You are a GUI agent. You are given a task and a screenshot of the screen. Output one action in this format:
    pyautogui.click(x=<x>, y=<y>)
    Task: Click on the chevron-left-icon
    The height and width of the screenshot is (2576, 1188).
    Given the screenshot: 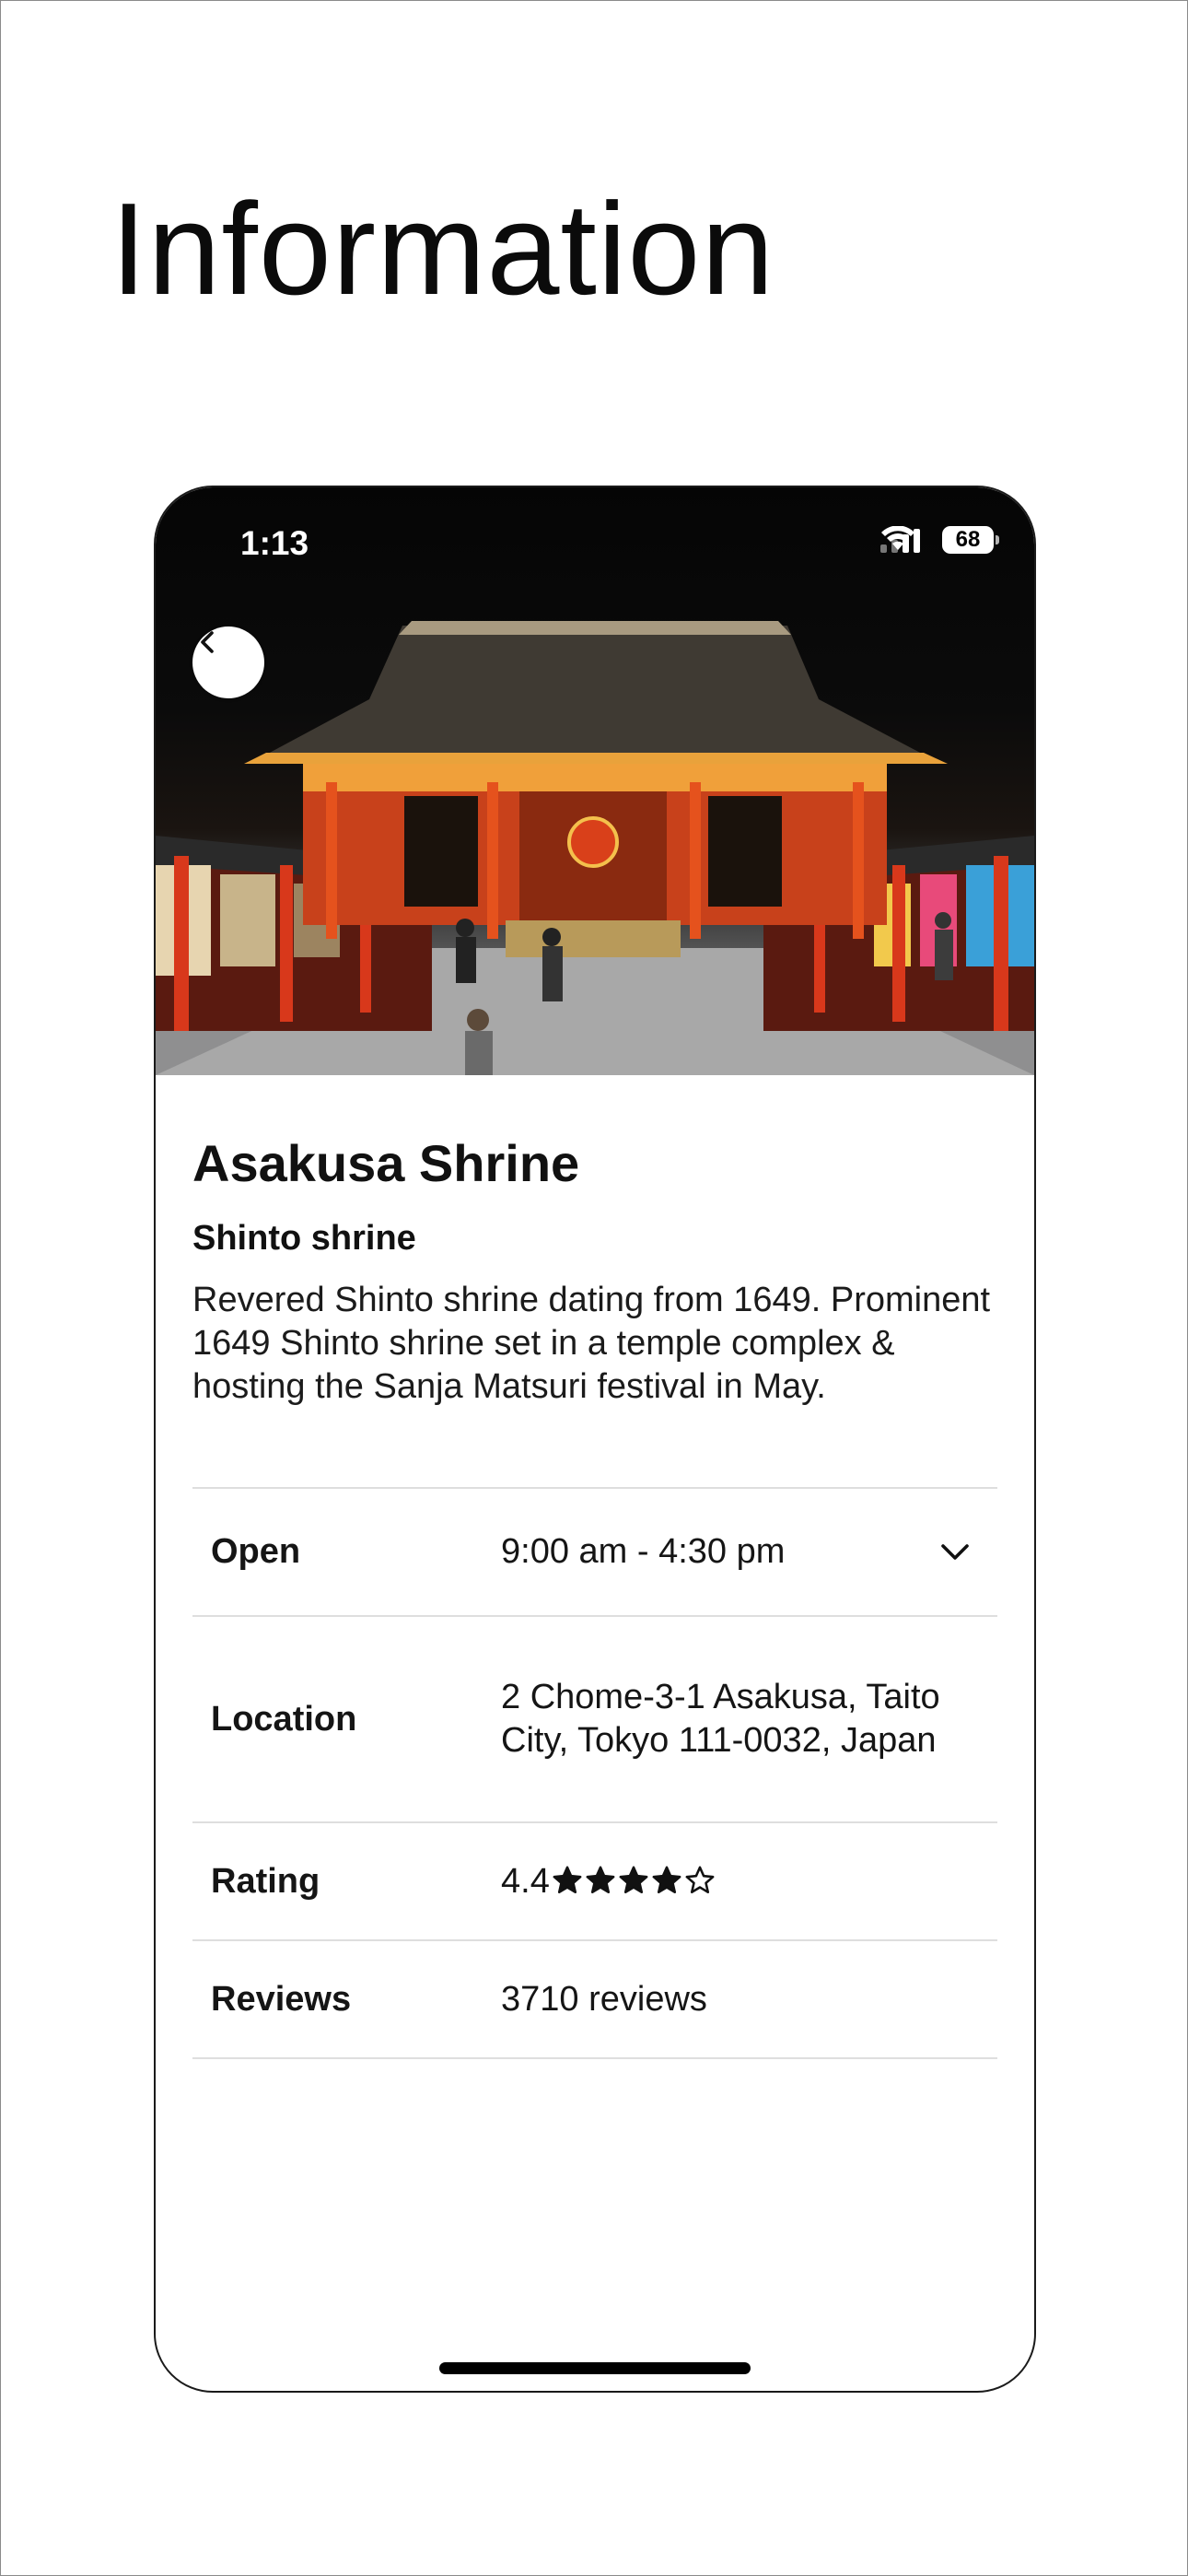 What is the action you would take?
    pyautogui.click(x=207, y=642)
    